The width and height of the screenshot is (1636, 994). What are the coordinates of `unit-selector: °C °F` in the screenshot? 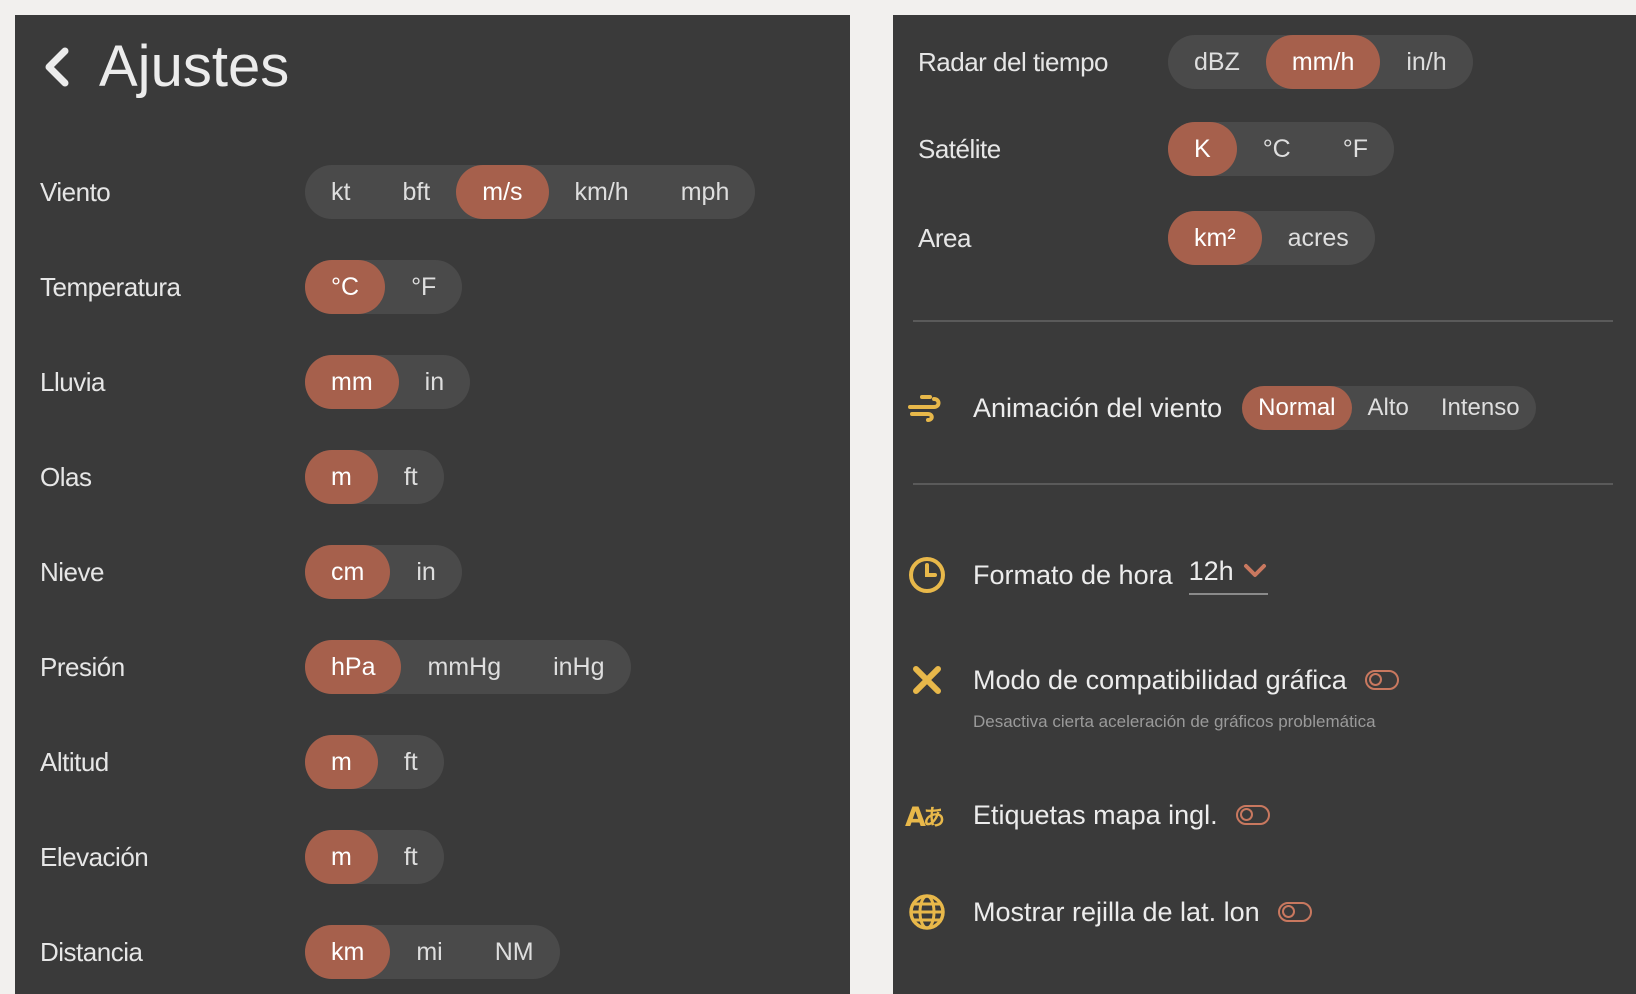 It's located at (384, 287).